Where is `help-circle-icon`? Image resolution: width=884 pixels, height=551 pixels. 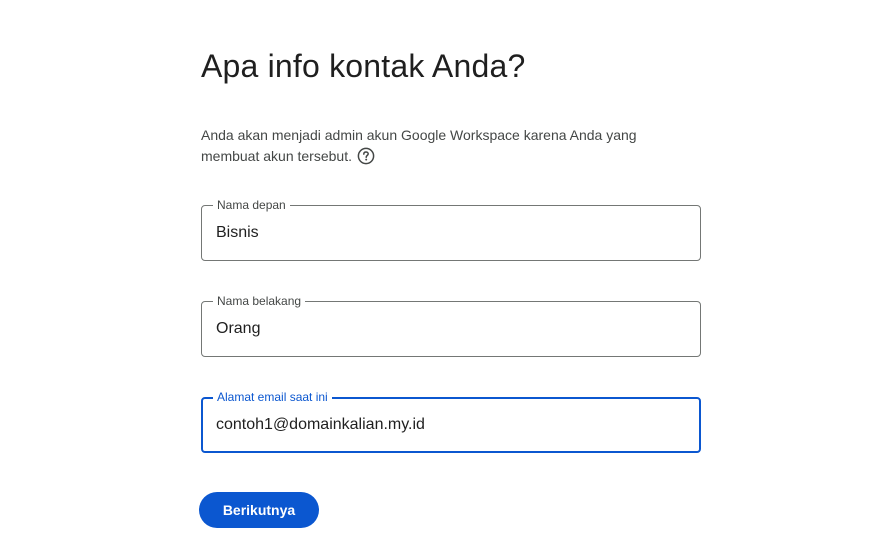 help-circle-icon is located at coordinates (366, 156).